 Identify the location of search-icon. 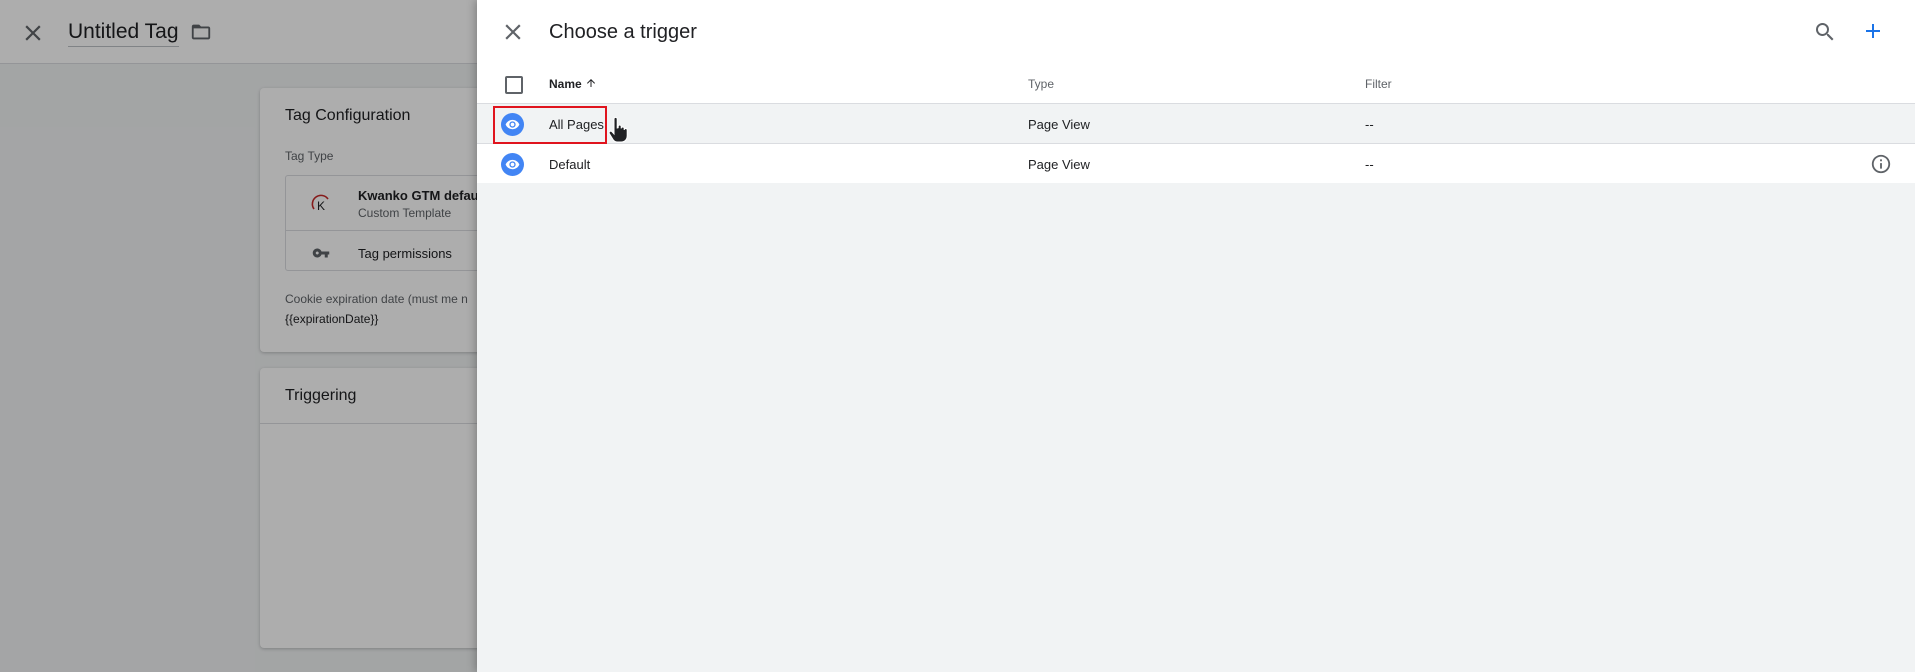
(1825, 32).